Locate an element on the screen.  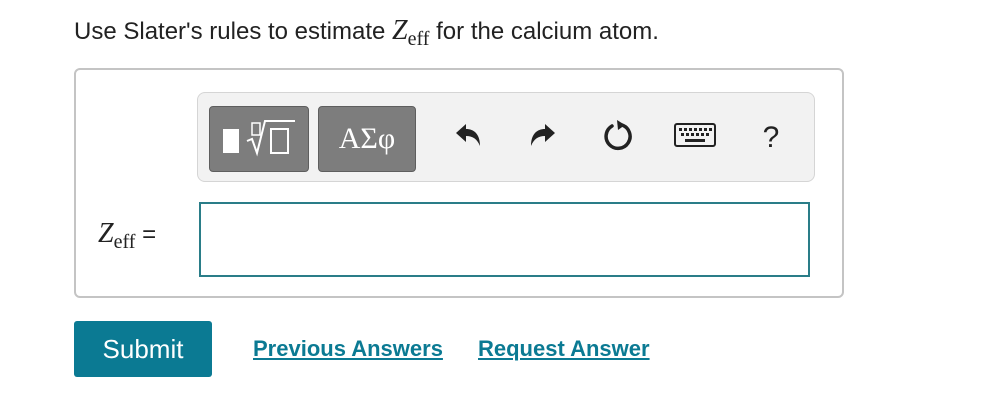
redo-icon is located at coordinates (543, 138).